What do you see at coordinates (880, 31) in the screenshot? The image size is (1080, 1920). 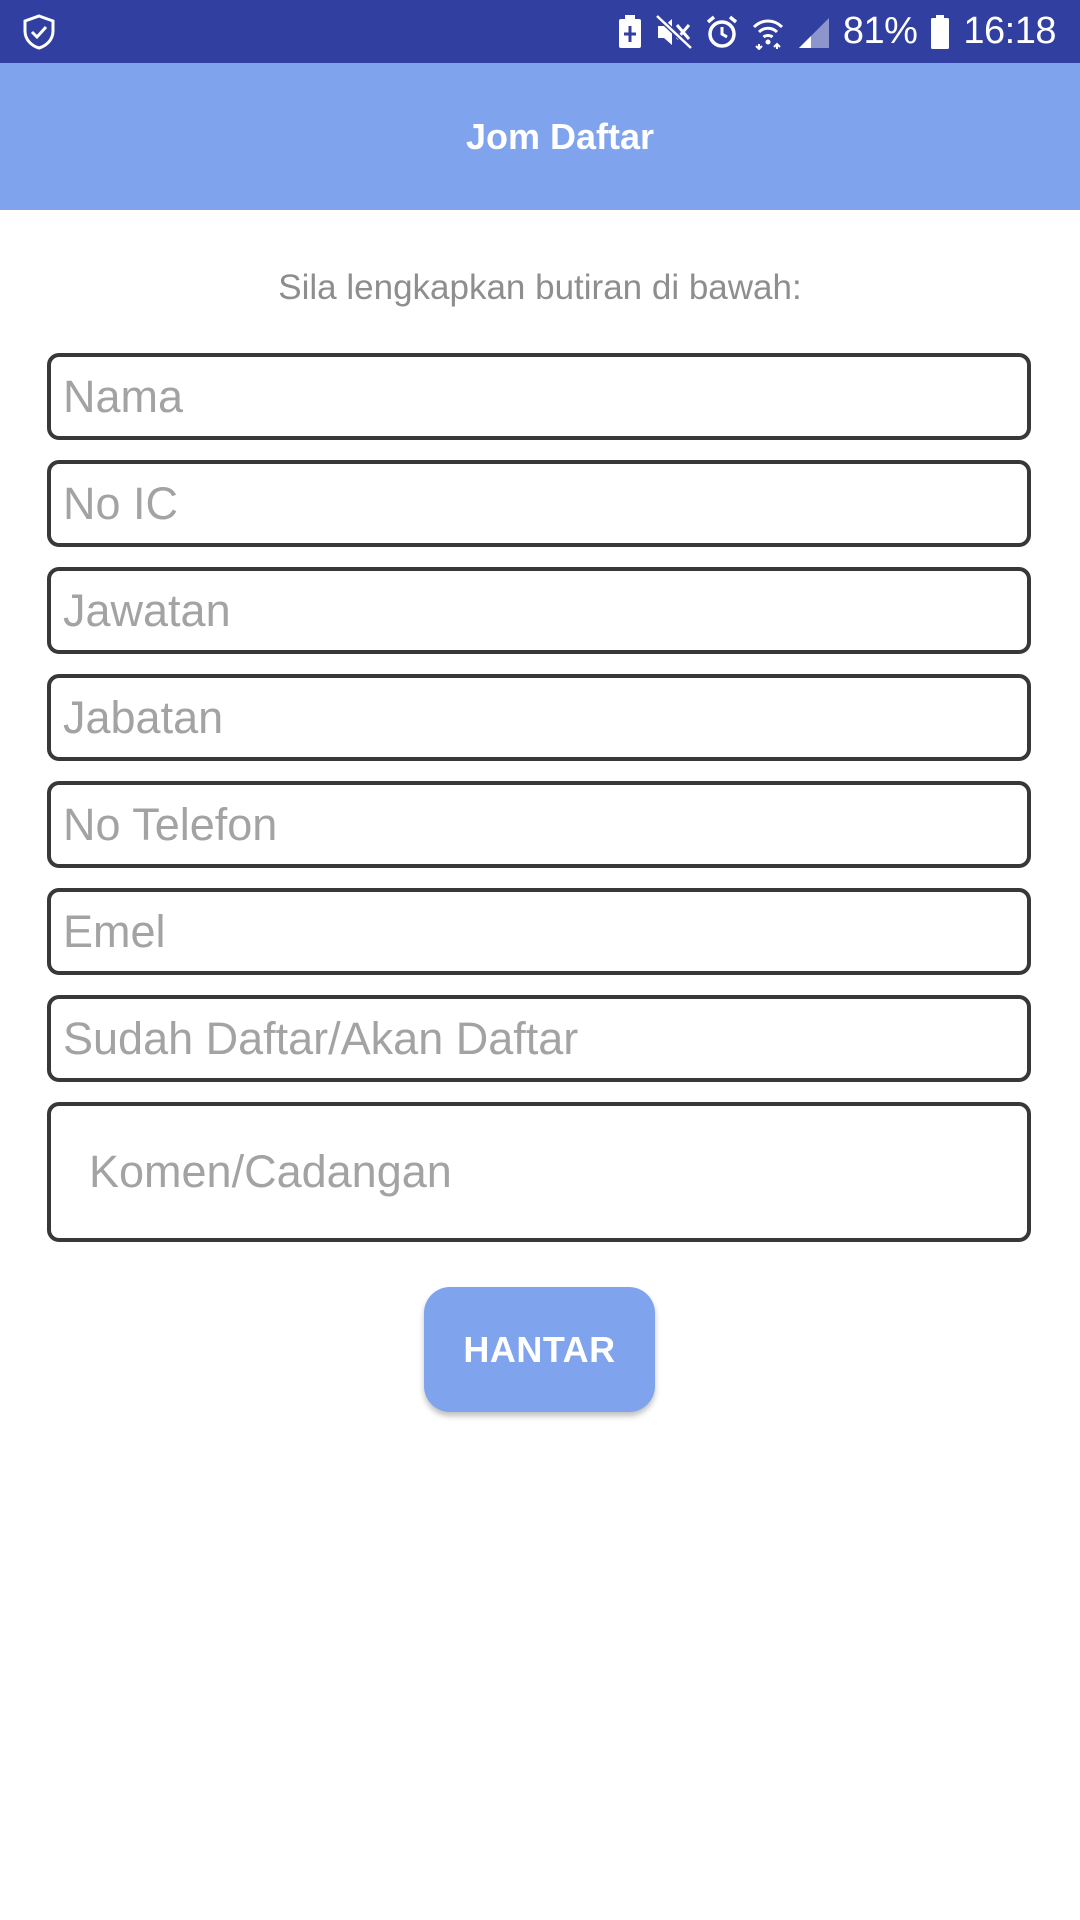 I see `battery-percent: 81%` at bounding box center [880, 31].